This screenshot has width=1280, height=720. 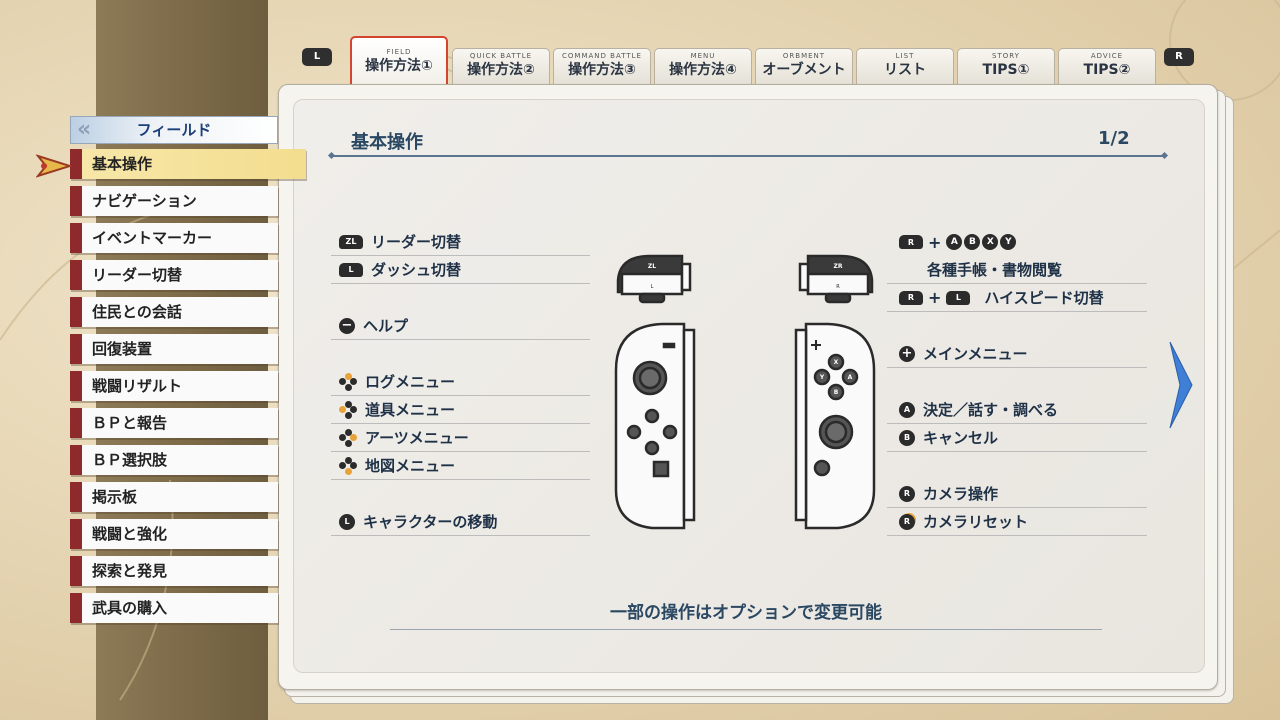 I want to click on control-row: ログメニュー, so click(x=460, y=382).